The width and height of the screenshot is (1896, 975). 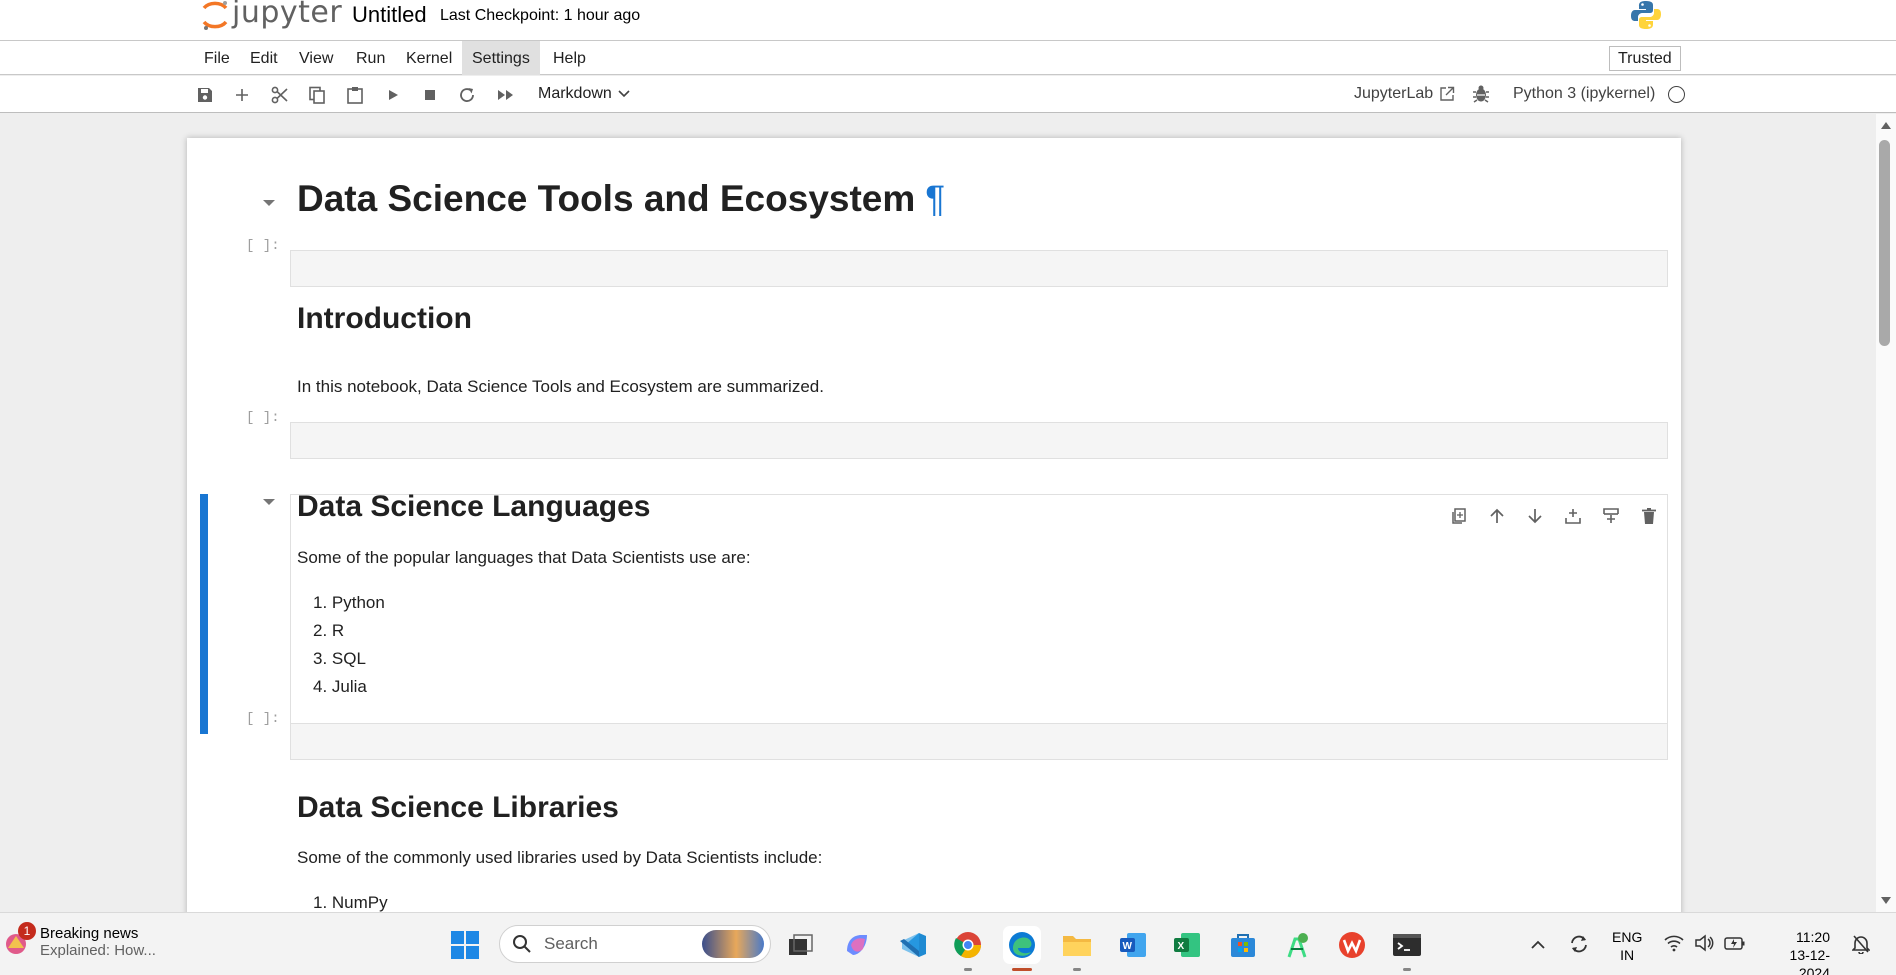 I want to click on scroll-thumb, so click(x=1884, y=243).